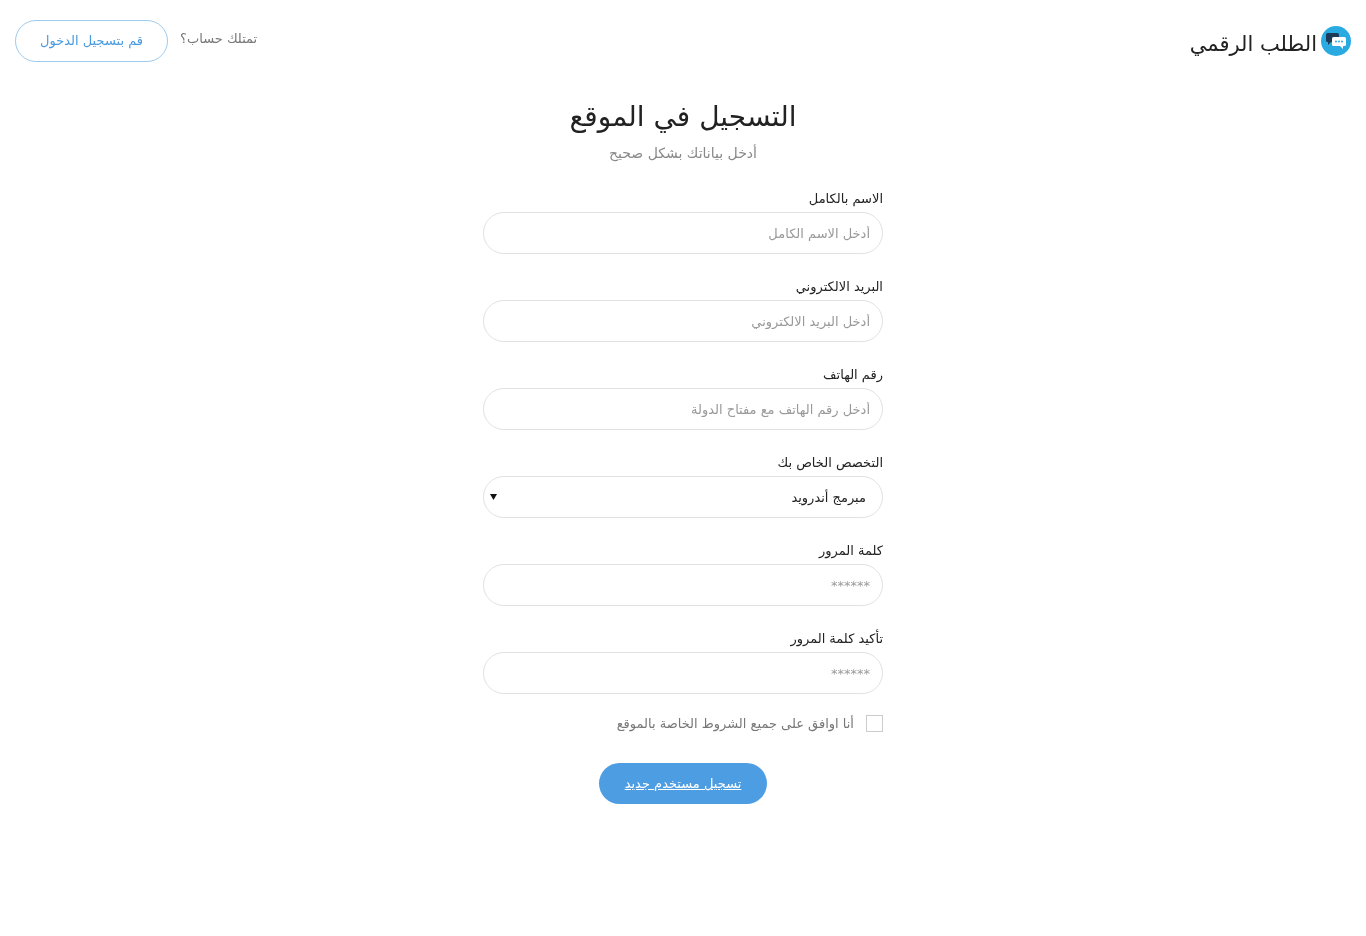 This screenshot has width=1366, height=936. What do you see at coordinates (1336, 40) in the screenshot?
I see `chat-bubbles-icon` at bounding box center [1336, 40].